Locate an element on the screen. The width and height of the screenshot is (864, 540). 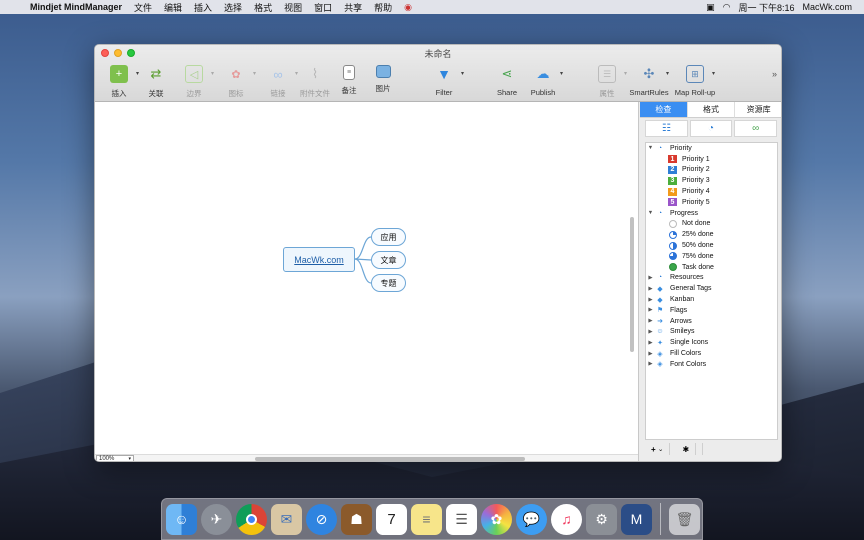
group-label: Arrows is located at coordinates (681, 321).